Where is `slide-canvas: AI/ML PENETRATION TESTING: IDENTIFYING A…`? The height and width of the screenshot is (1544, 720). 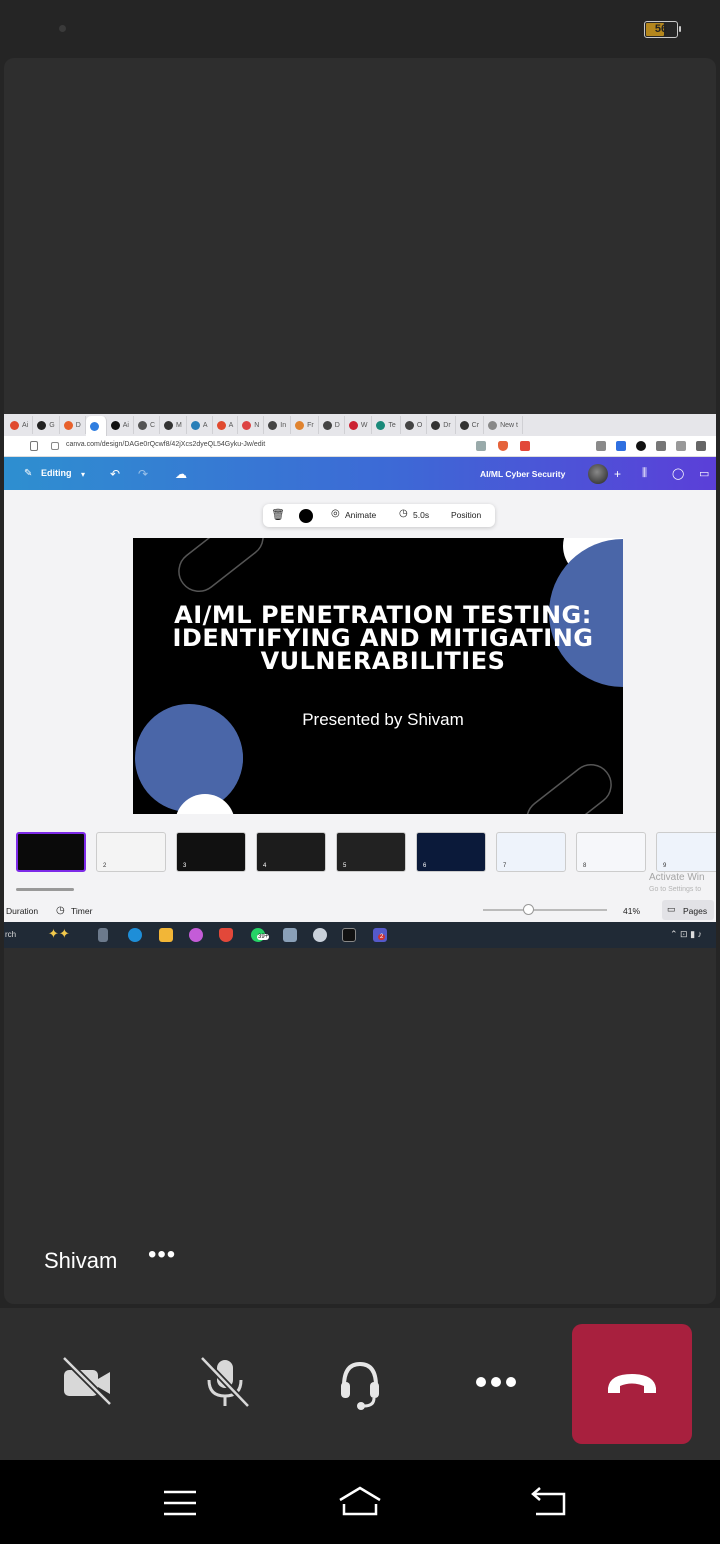 slide-canvas: AI/ML PENETRATION TESTING: IDENTIFYING A… is located at coordinates (378, 676).